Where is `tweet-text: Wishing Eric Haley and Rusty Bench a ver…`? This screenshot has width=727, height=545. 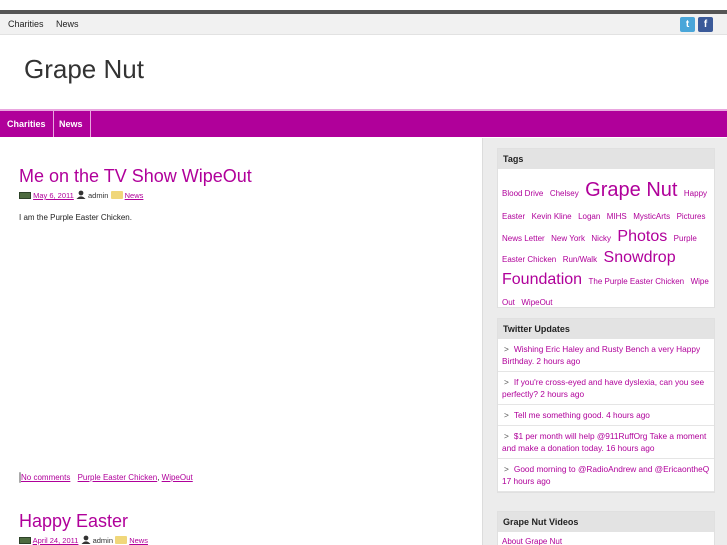 tweet-text: Wishing Eric Haley and Rusty Bench a ver… is located at coordinates (601, 355).